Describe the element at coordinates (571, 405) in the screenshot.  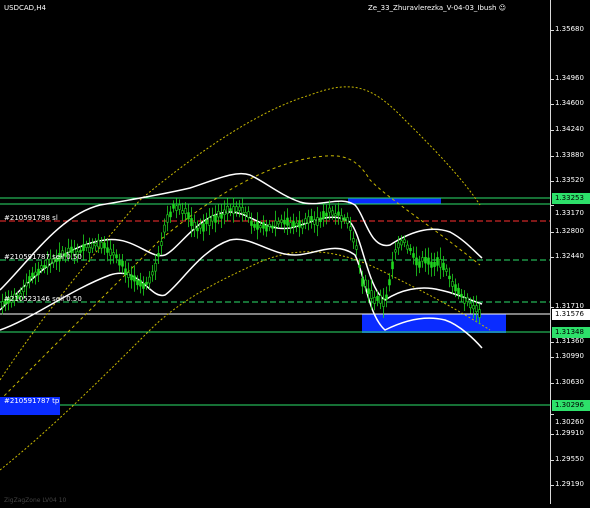
I see `price-tag-tp: 1.30296` at that location.